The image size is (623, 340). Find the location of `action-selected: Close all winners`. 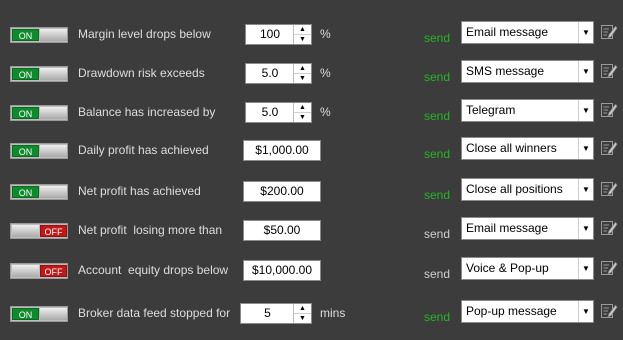

action-selected: Close all winners is located at coordinates (511, 148).